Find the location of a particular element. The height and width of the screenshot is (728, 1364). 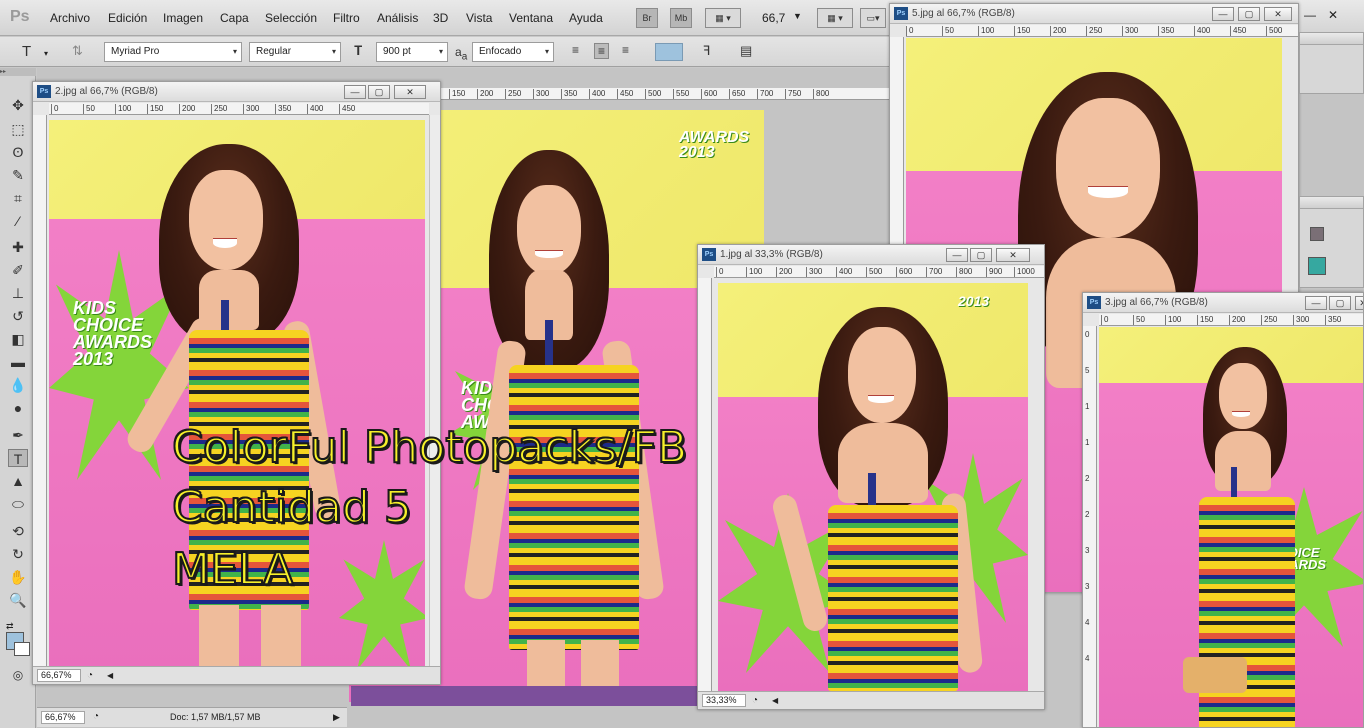

ruler-tick: 200 is located at coordinates (485, 94).